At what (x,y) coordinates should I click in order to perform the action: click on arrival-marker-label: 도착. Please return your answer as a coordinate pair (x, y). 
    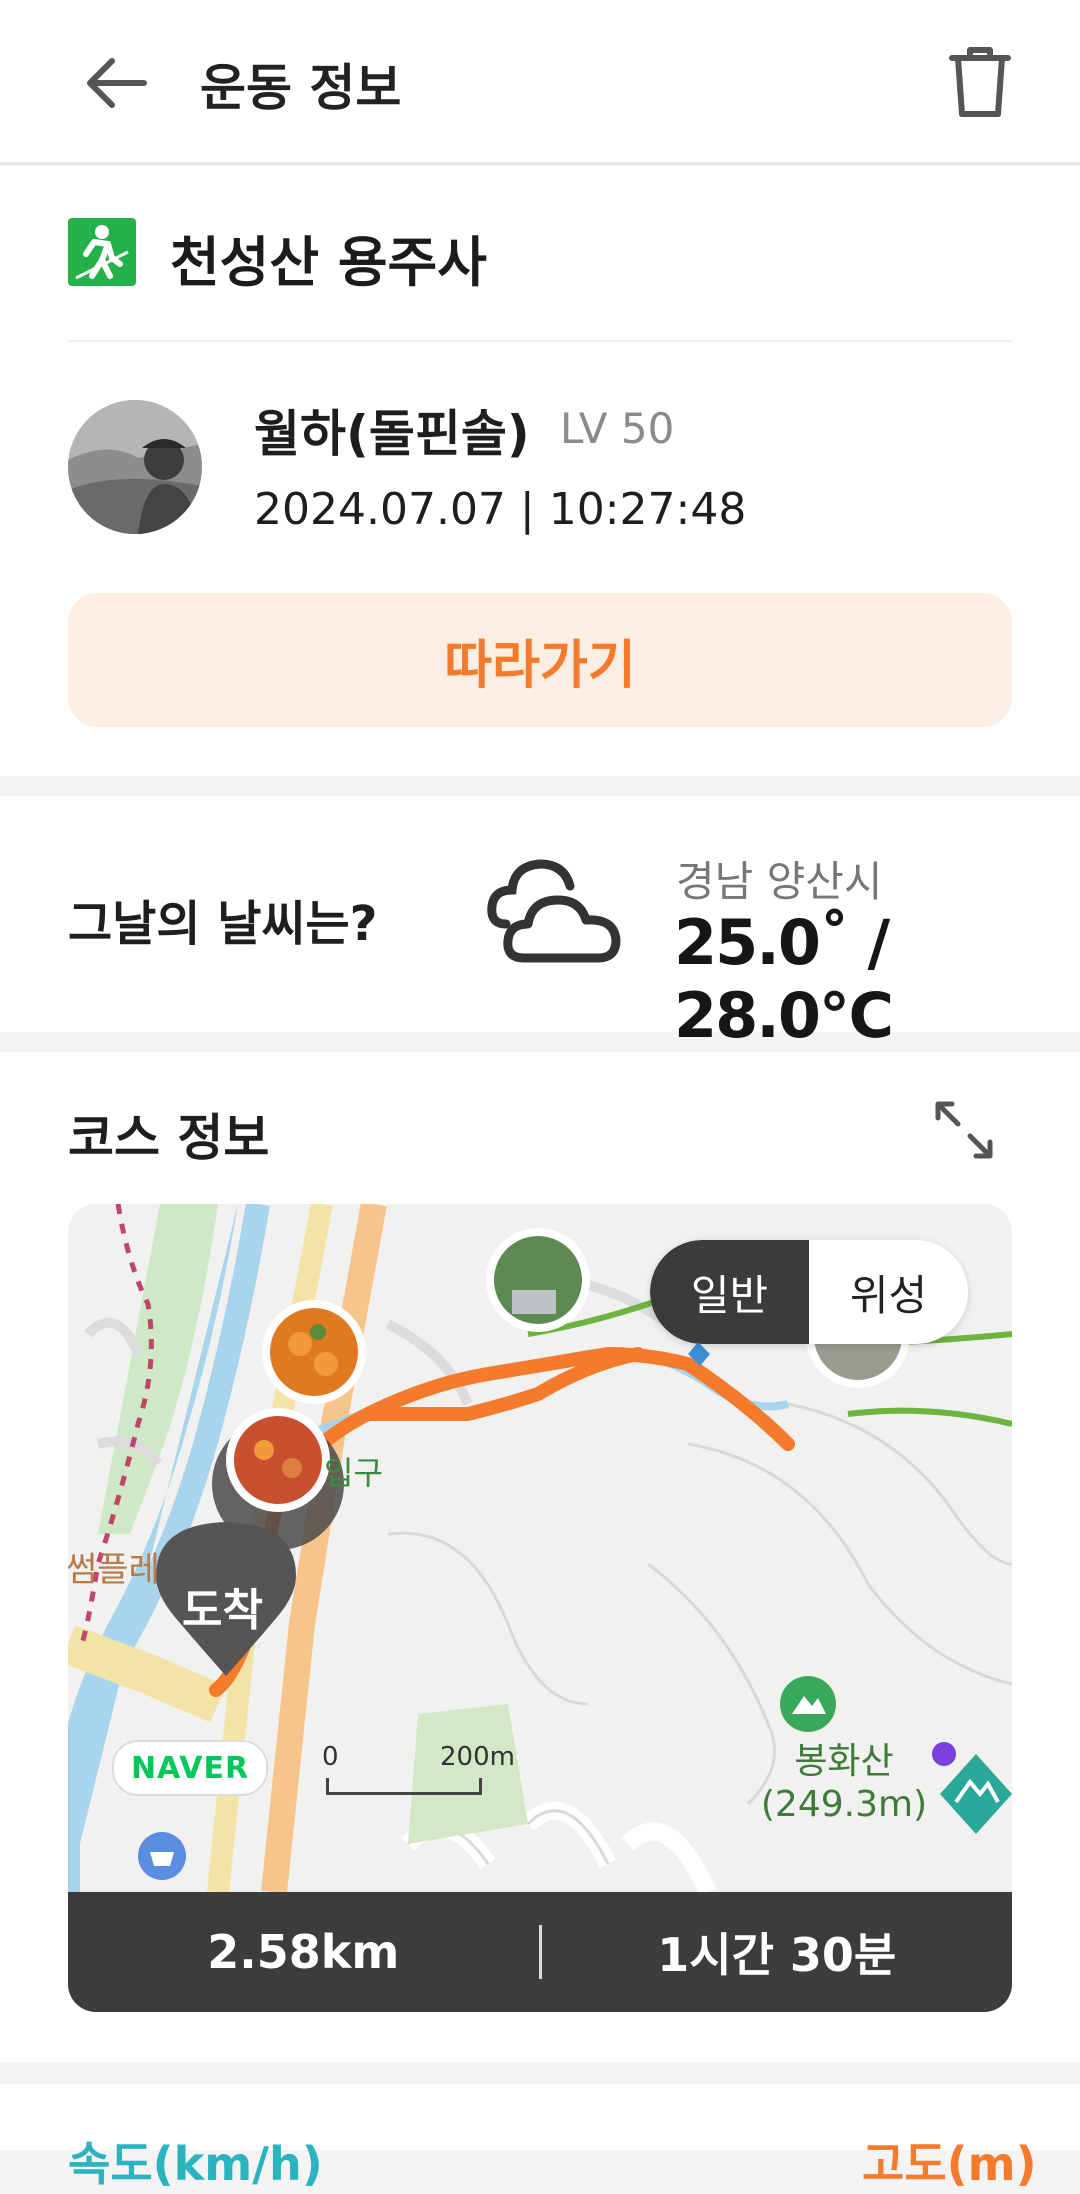
    Looking at the image, I should click on (222, 1610).